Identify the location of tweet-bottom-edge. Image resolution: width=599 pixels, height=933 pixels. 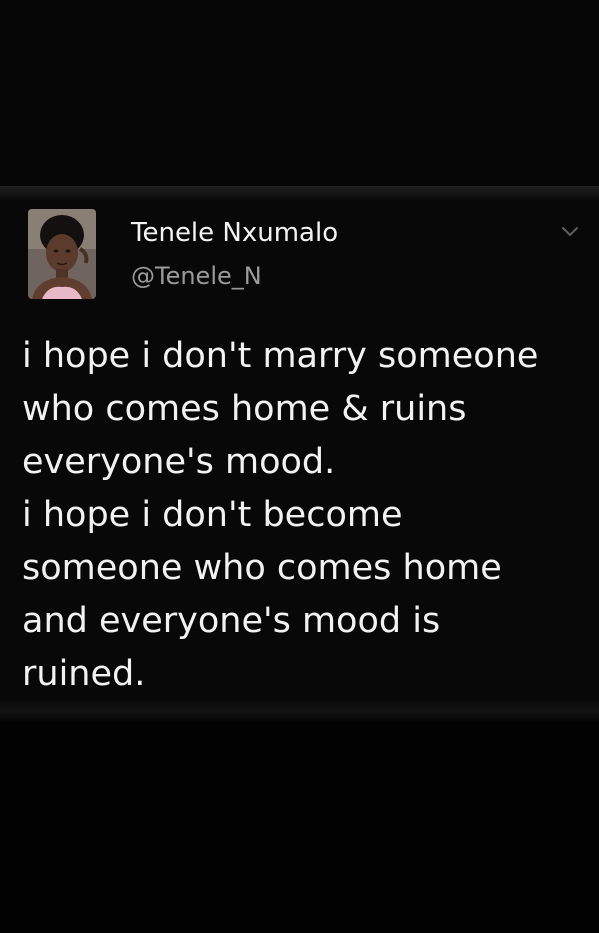
(299, 711).